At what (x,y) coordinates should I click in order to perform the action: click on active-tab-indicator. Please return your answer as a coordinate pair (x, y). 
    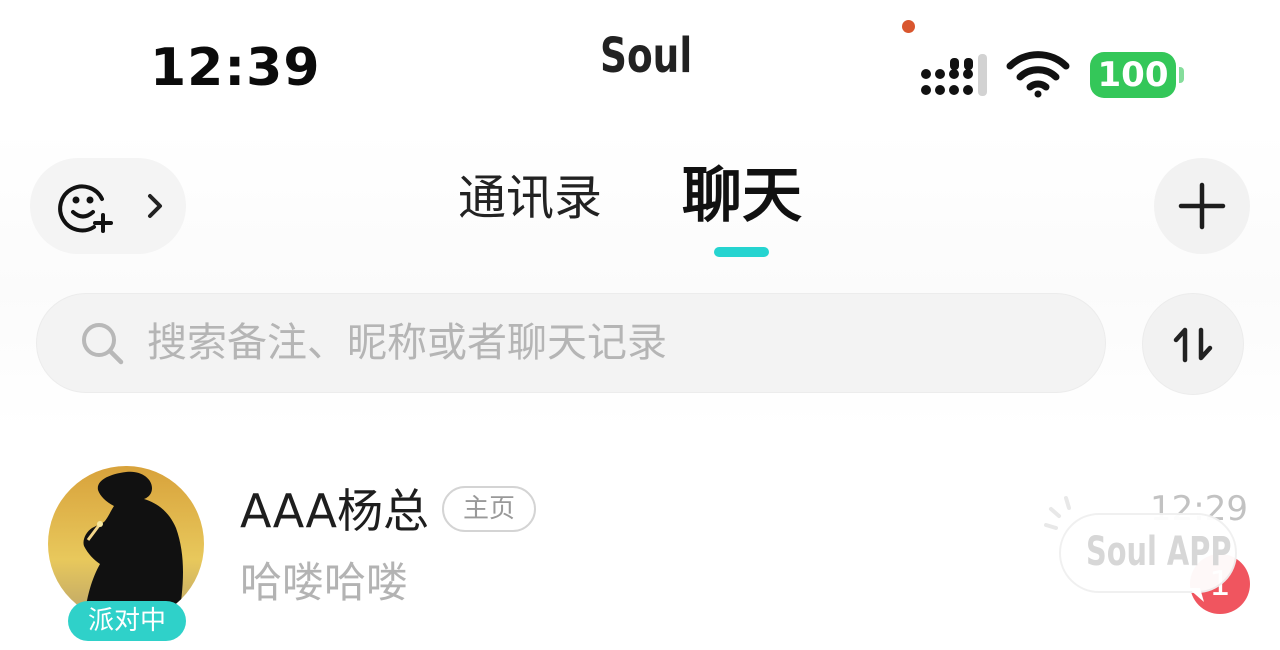
    Looking at the image, I should click on (741, 252).